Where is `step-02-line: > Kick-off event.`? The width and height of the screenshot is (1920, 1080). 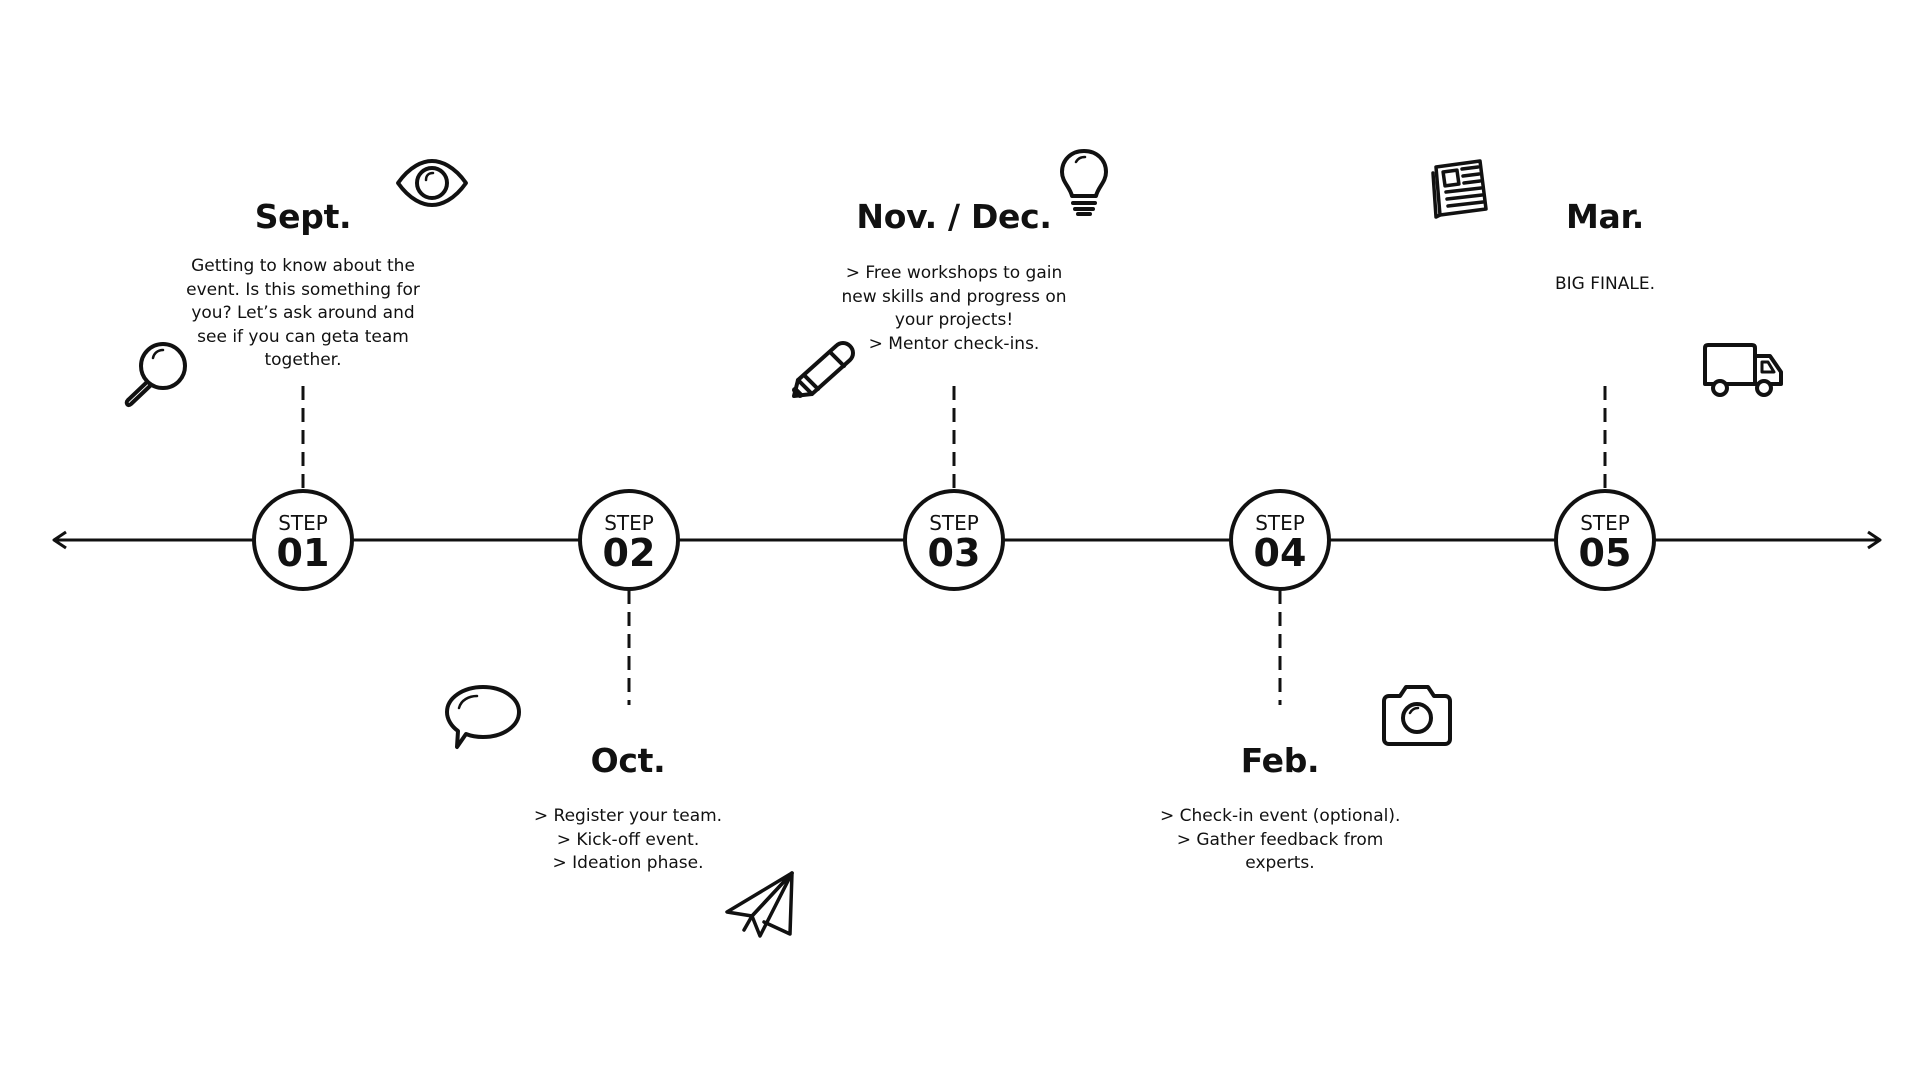
step-02-line: > Kick-off event. is located at coordinates (628, 839).